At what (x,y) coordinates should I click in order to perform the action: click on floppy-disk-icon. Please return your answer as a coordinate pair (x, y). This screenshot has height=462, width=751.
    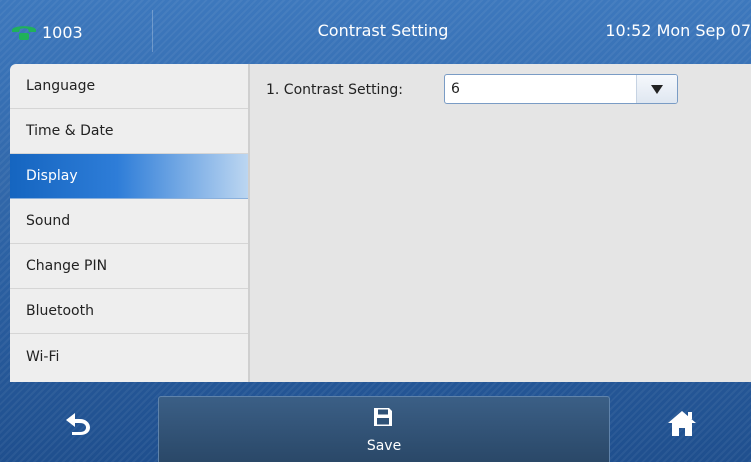
    Looking at the image, I should click on (383, 417).